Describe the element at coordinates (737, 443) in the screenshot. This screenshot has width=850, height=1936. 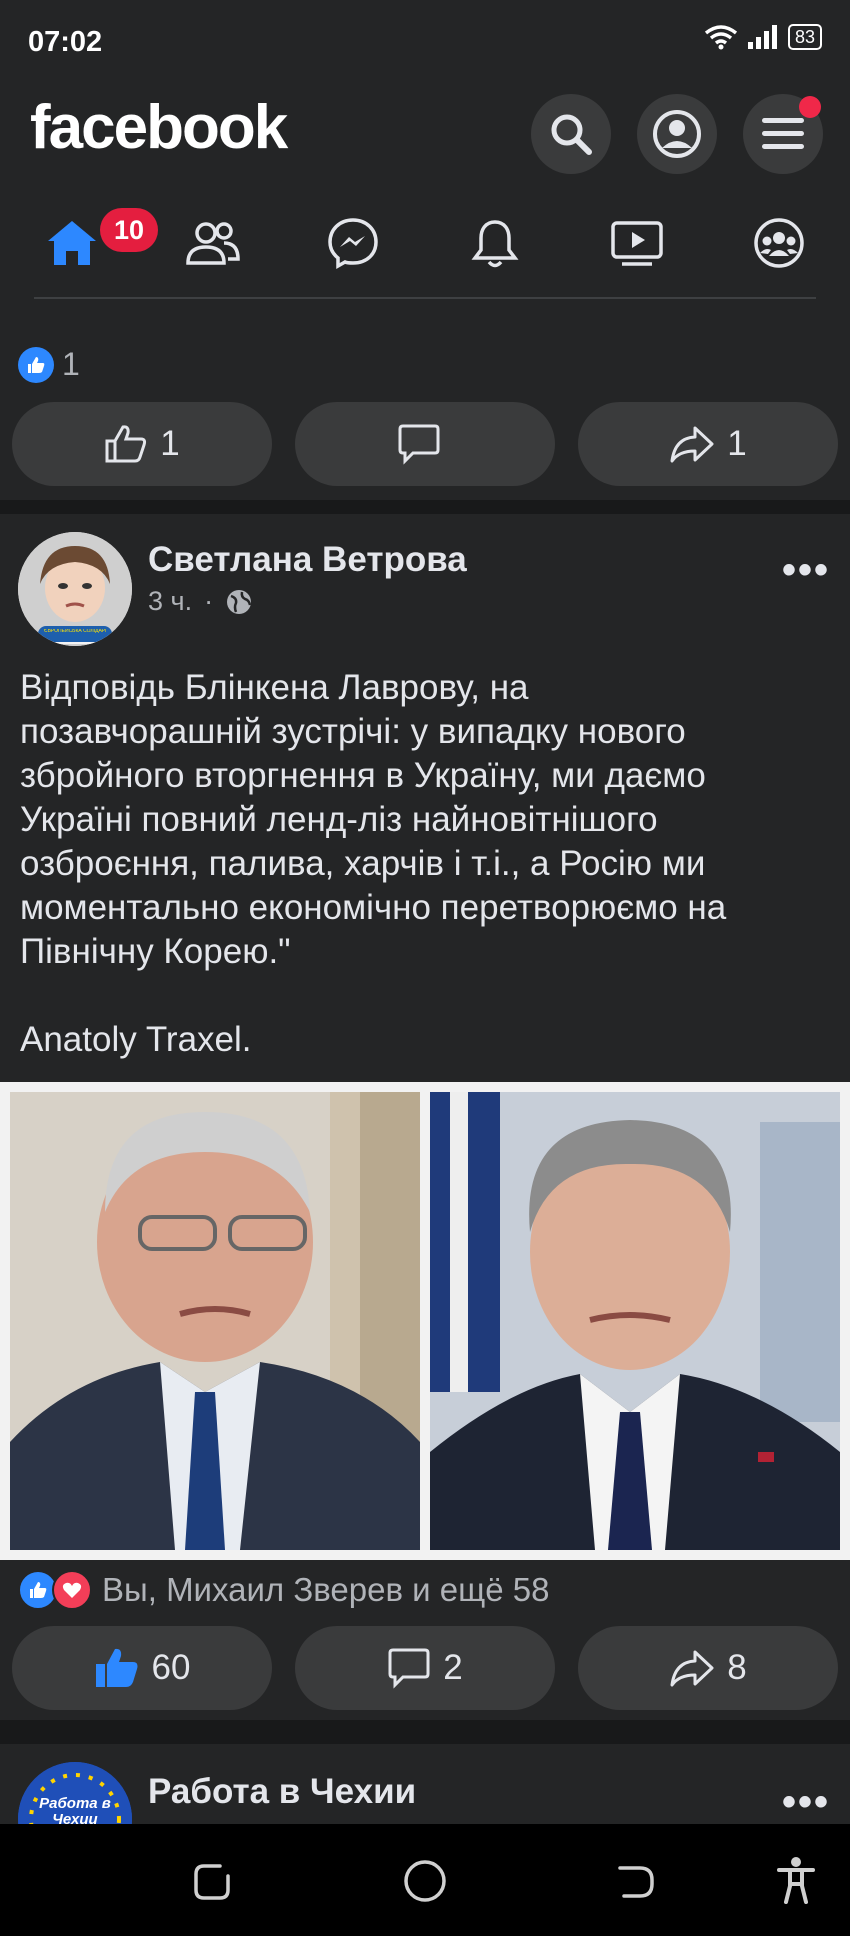
I see `share-count: 1` at that location.